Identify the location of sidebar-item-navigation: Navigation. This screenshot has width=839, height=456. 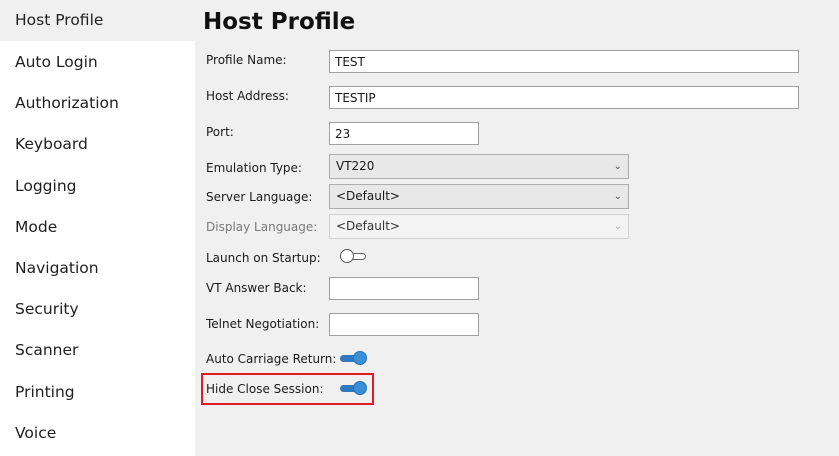
(97, 268).